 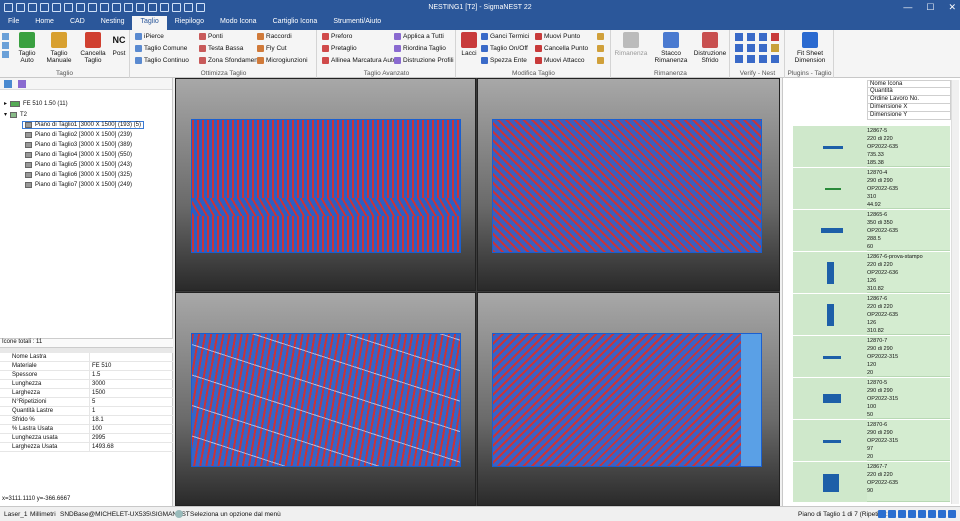 What do you see at coordinates (871, 146) in the screenshot?
I see `part-card: 12867-5 220 di 220 OP2022-635 735.33 185.38` at bounding box center [871, 146].